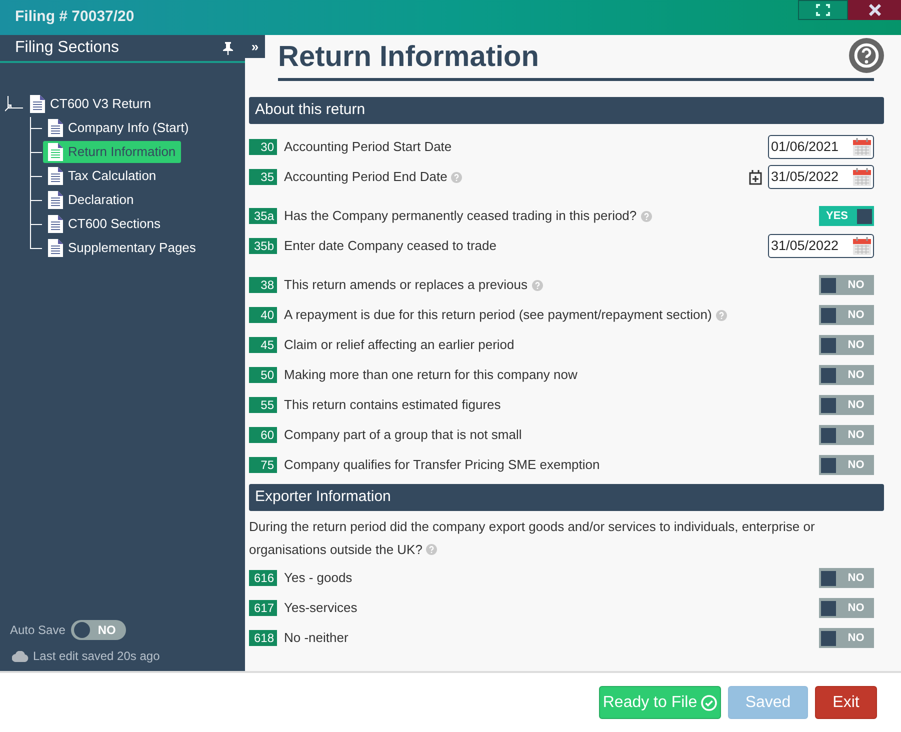 The width and height of the screenshot is (901, 732). Describe the element at coordinates (112, 152) in the screenshot. I see `tree-item: Return Information` at that location.